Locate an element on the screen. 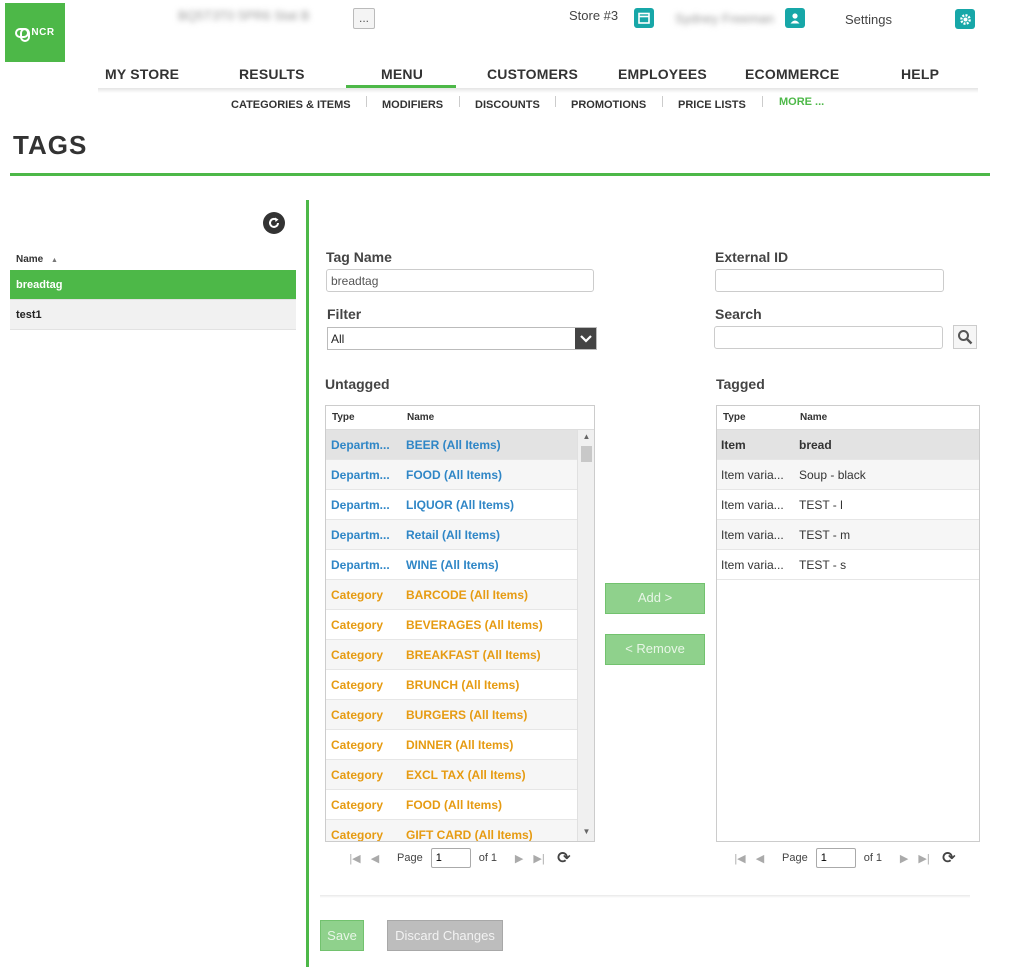 The image size is (1023, 967). untagged-row: Departm... BEER (All Items) is located at coordinates (460, 445).